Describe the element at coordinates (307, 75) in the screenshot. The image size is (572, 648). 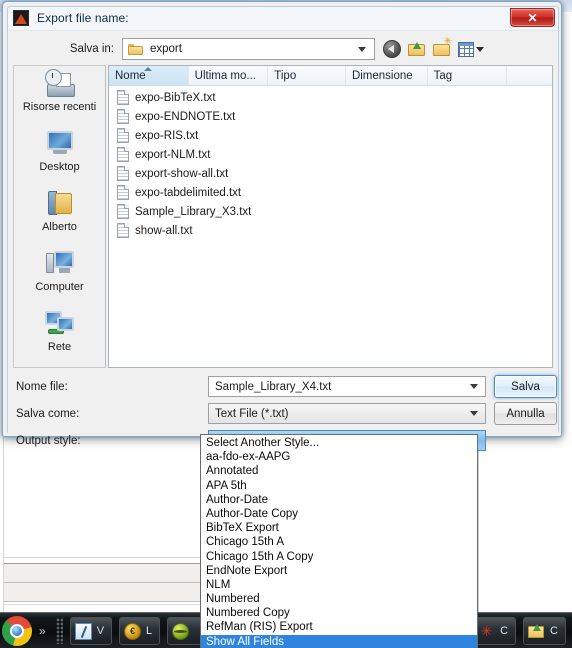
I see `column-header-tipo: Tipo` at that location.